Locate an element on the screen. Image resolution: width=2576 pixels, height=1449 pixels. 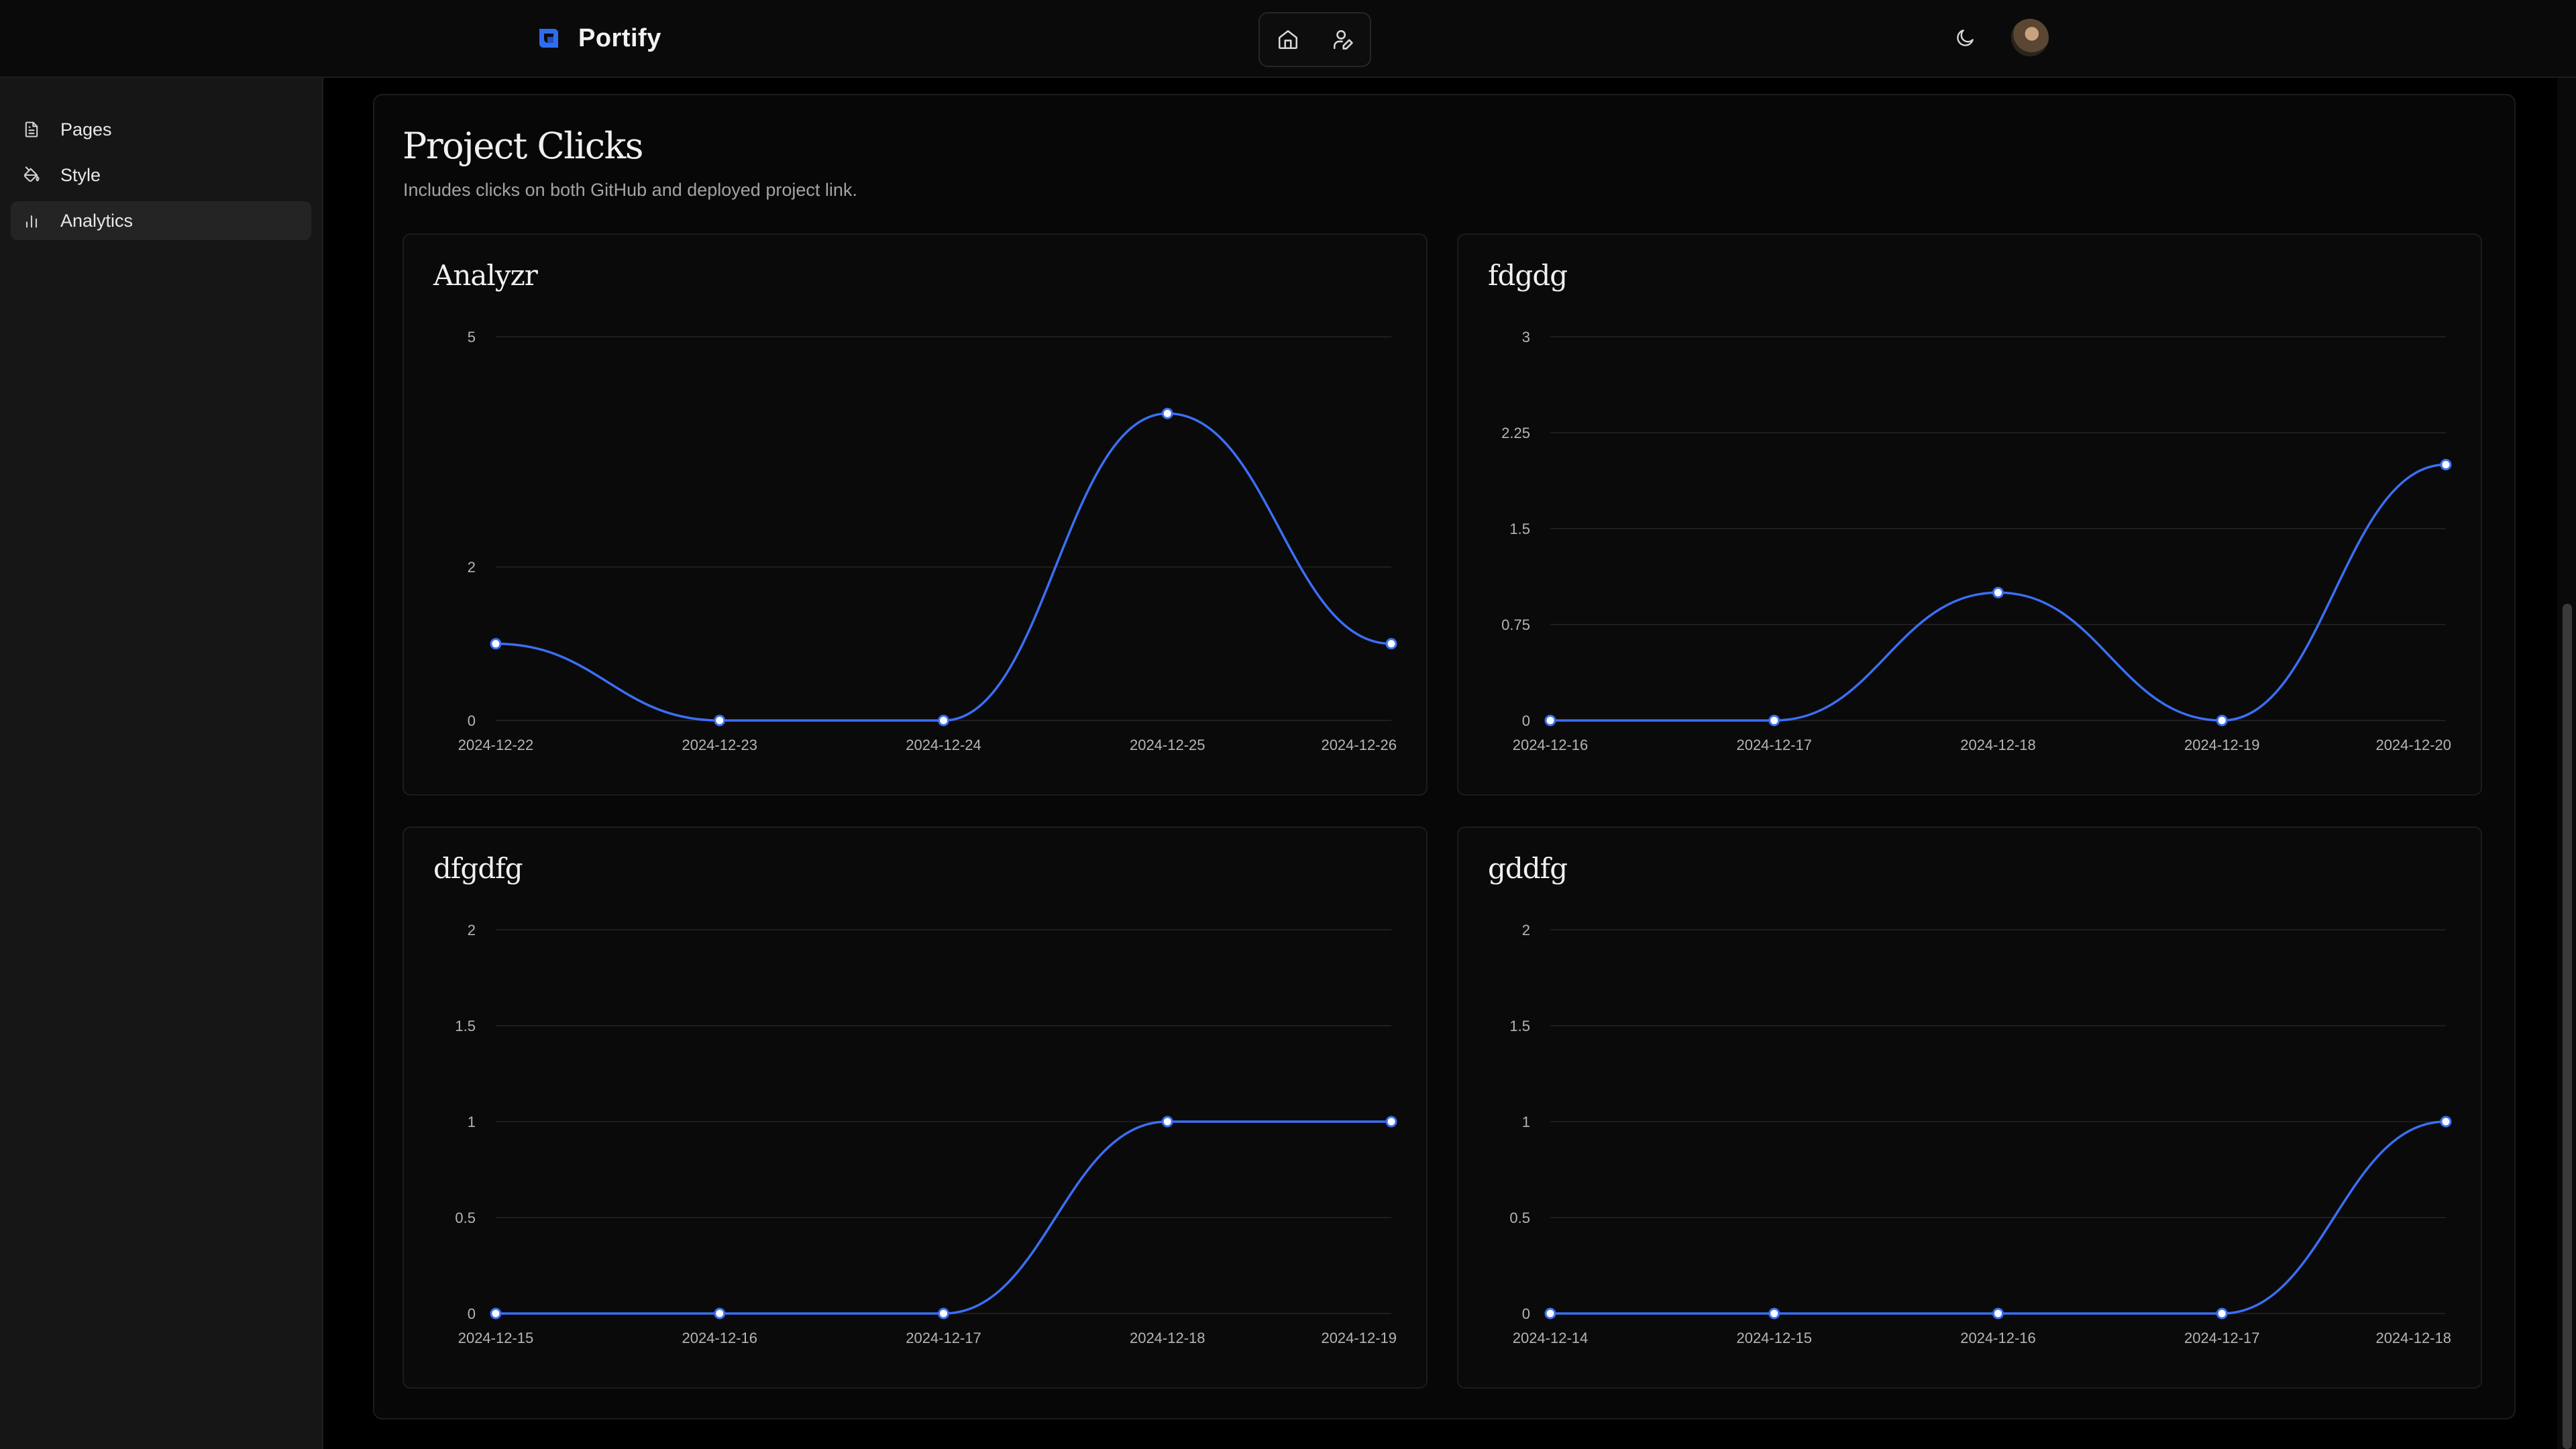
moon-icon is located at coordinates (1965, 38).